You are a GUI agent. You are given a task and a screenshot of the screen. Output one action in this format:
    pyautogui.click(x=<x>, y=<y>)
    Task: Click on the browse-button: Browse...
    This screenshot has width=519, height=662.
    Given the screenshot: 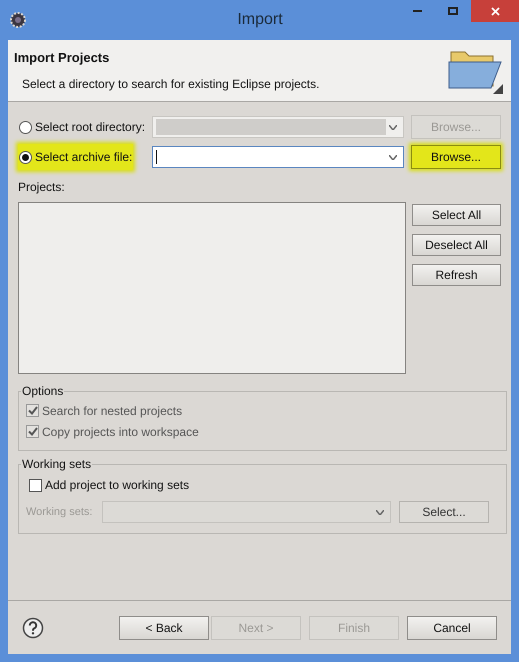 What is the action you would take?
    pyautogui.click(x=456, y=157)
    